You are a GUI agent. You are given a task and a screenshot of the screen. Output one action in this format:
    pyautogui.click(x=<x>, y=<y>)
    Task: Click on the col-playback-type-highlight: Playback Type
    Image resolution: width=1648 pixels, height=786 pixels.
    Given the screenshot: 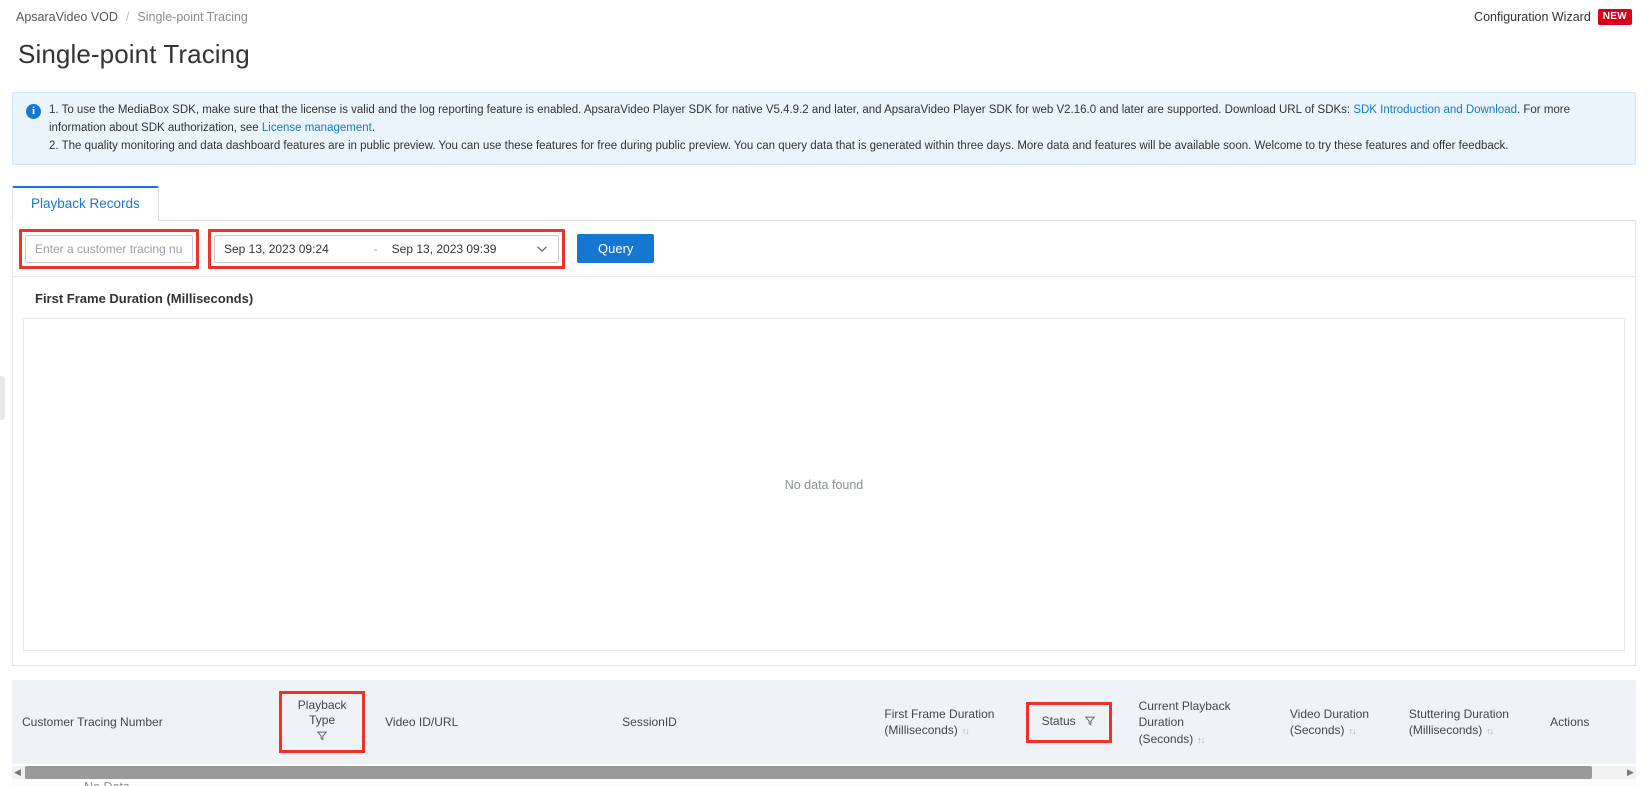 What is the action you would take?
    pyautogui.click(x=322, y=722)
    